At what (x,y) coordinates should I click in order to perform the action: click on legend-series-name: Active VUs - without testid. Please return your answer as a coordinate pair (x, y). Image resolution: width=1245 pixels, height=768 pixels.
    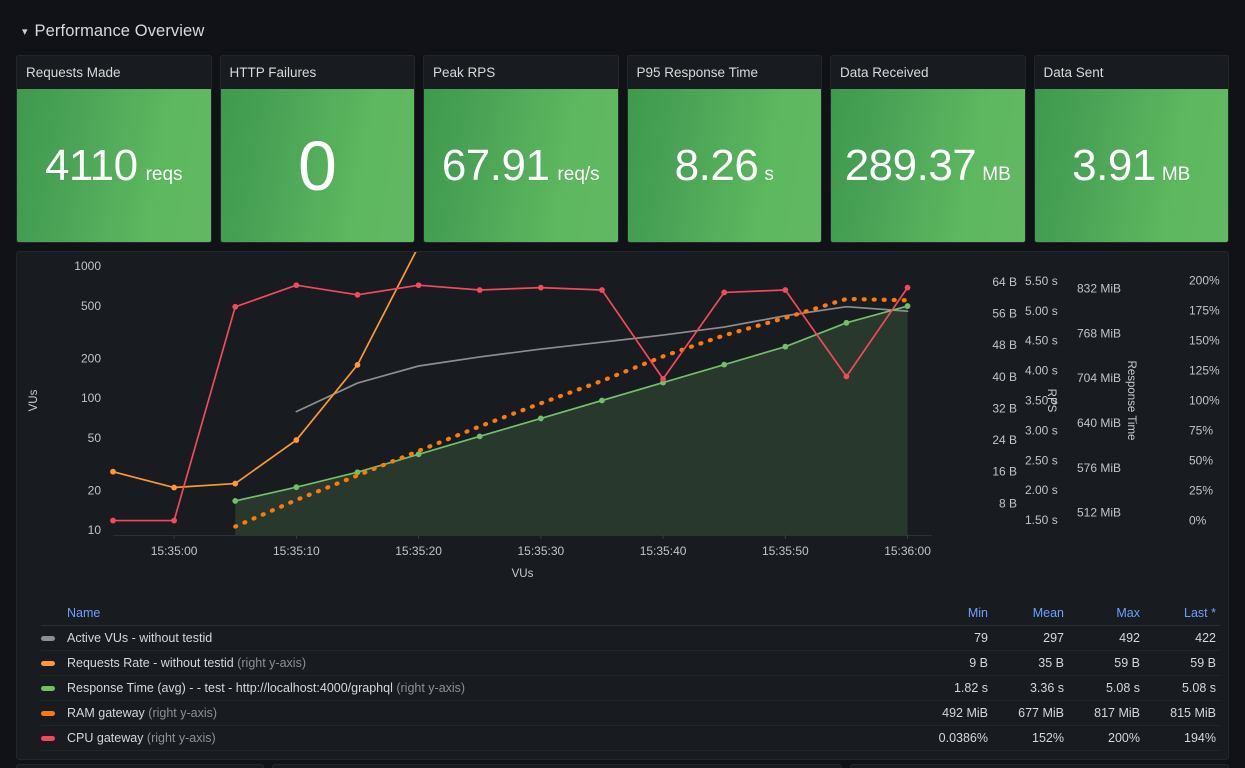
    Looking at the image, I should click on (491, 638).